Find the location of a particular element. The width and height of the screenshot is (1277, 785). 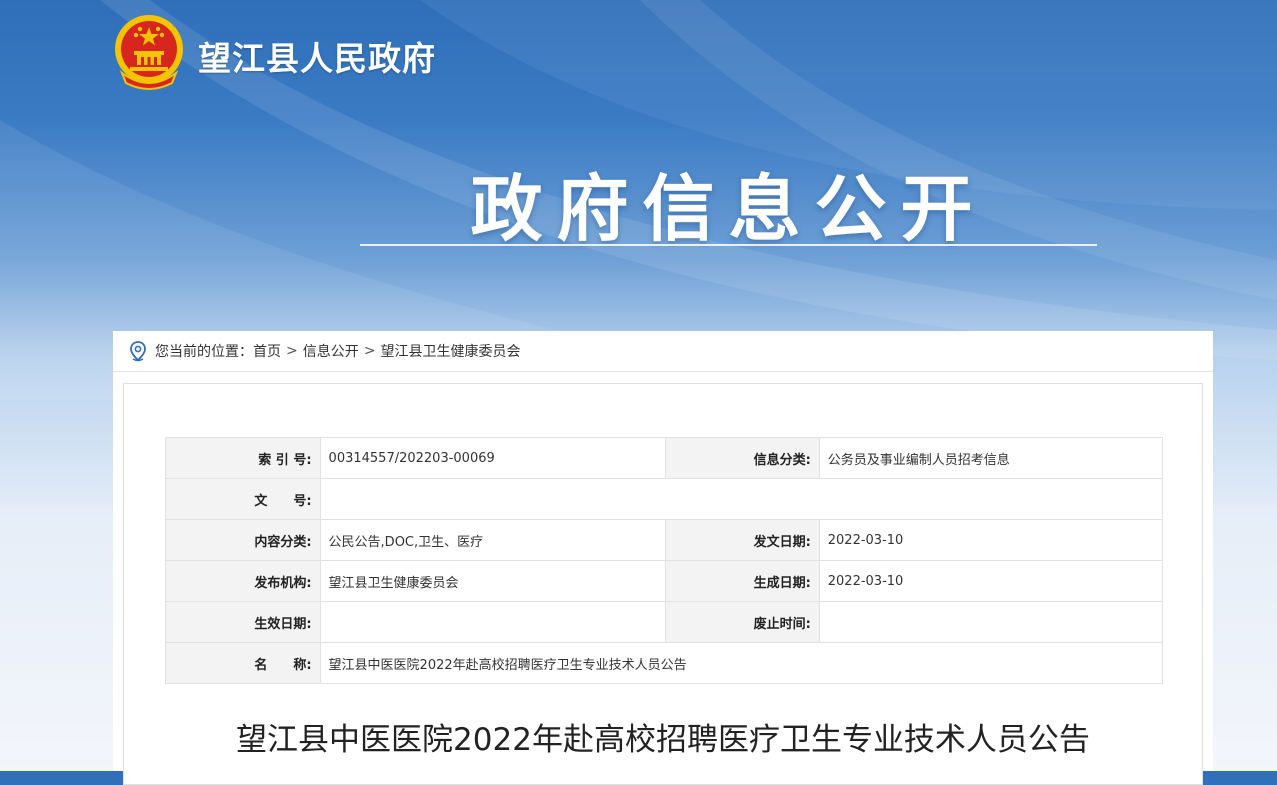

label-issue-date: 发文日期: is located at coordinates (742, 540).